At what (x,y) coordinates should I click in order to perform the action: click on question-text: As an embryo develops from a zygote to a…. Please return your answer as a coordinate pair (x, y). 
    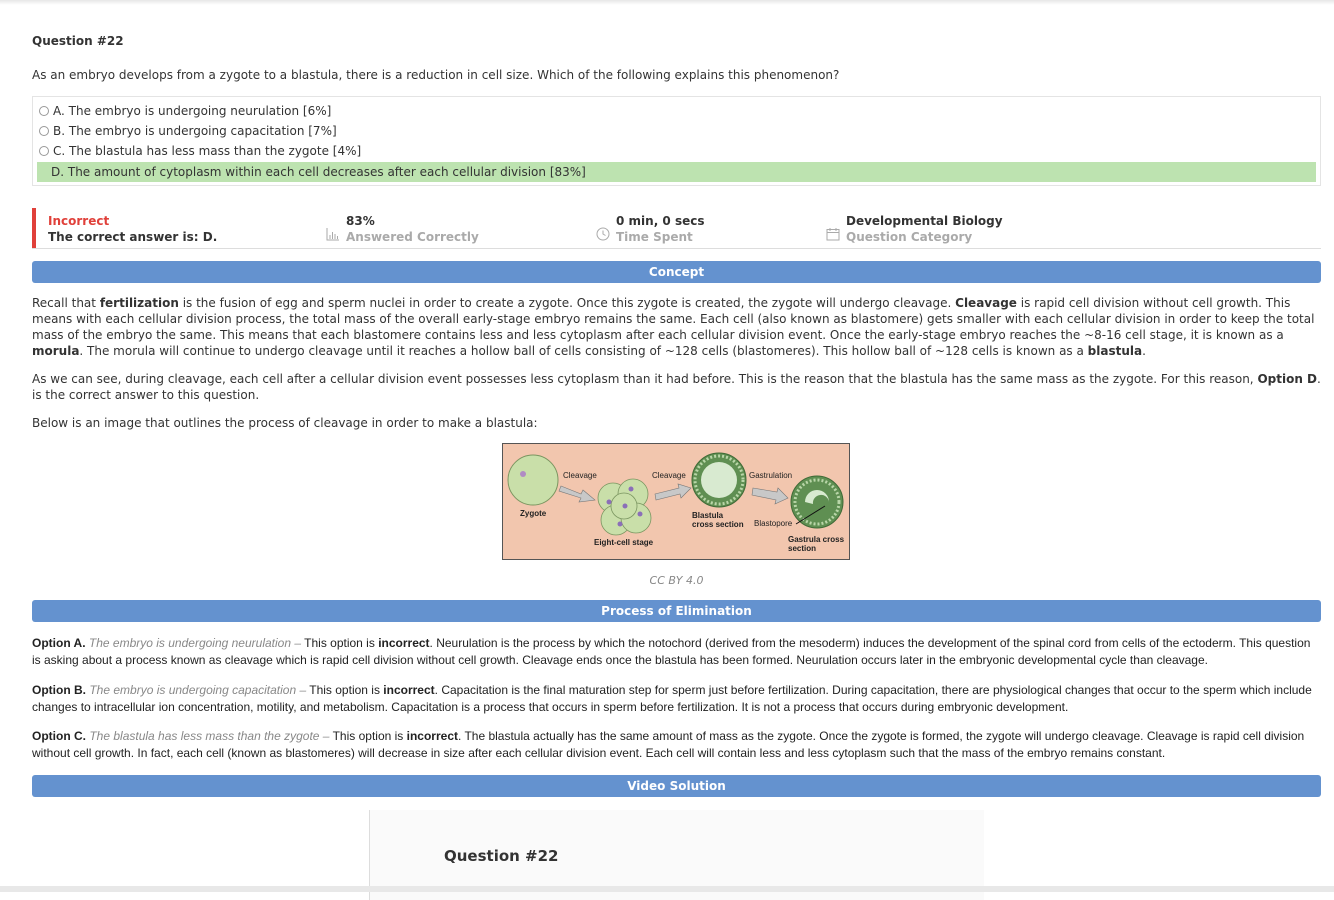
    Looking at the image, I should click on (436, 75).